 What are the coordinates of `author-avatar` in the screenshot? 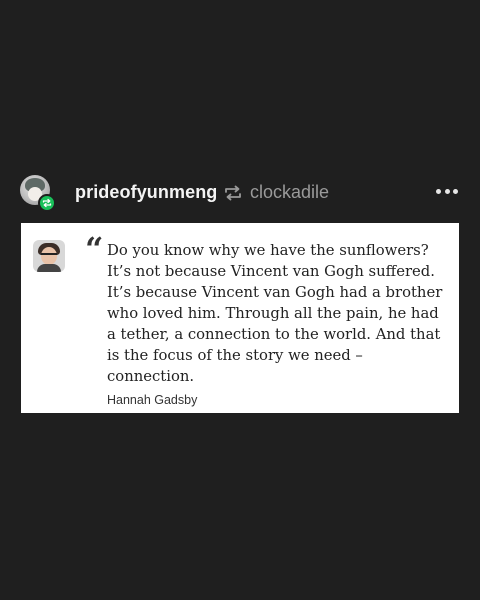 It's located at (49, 256).